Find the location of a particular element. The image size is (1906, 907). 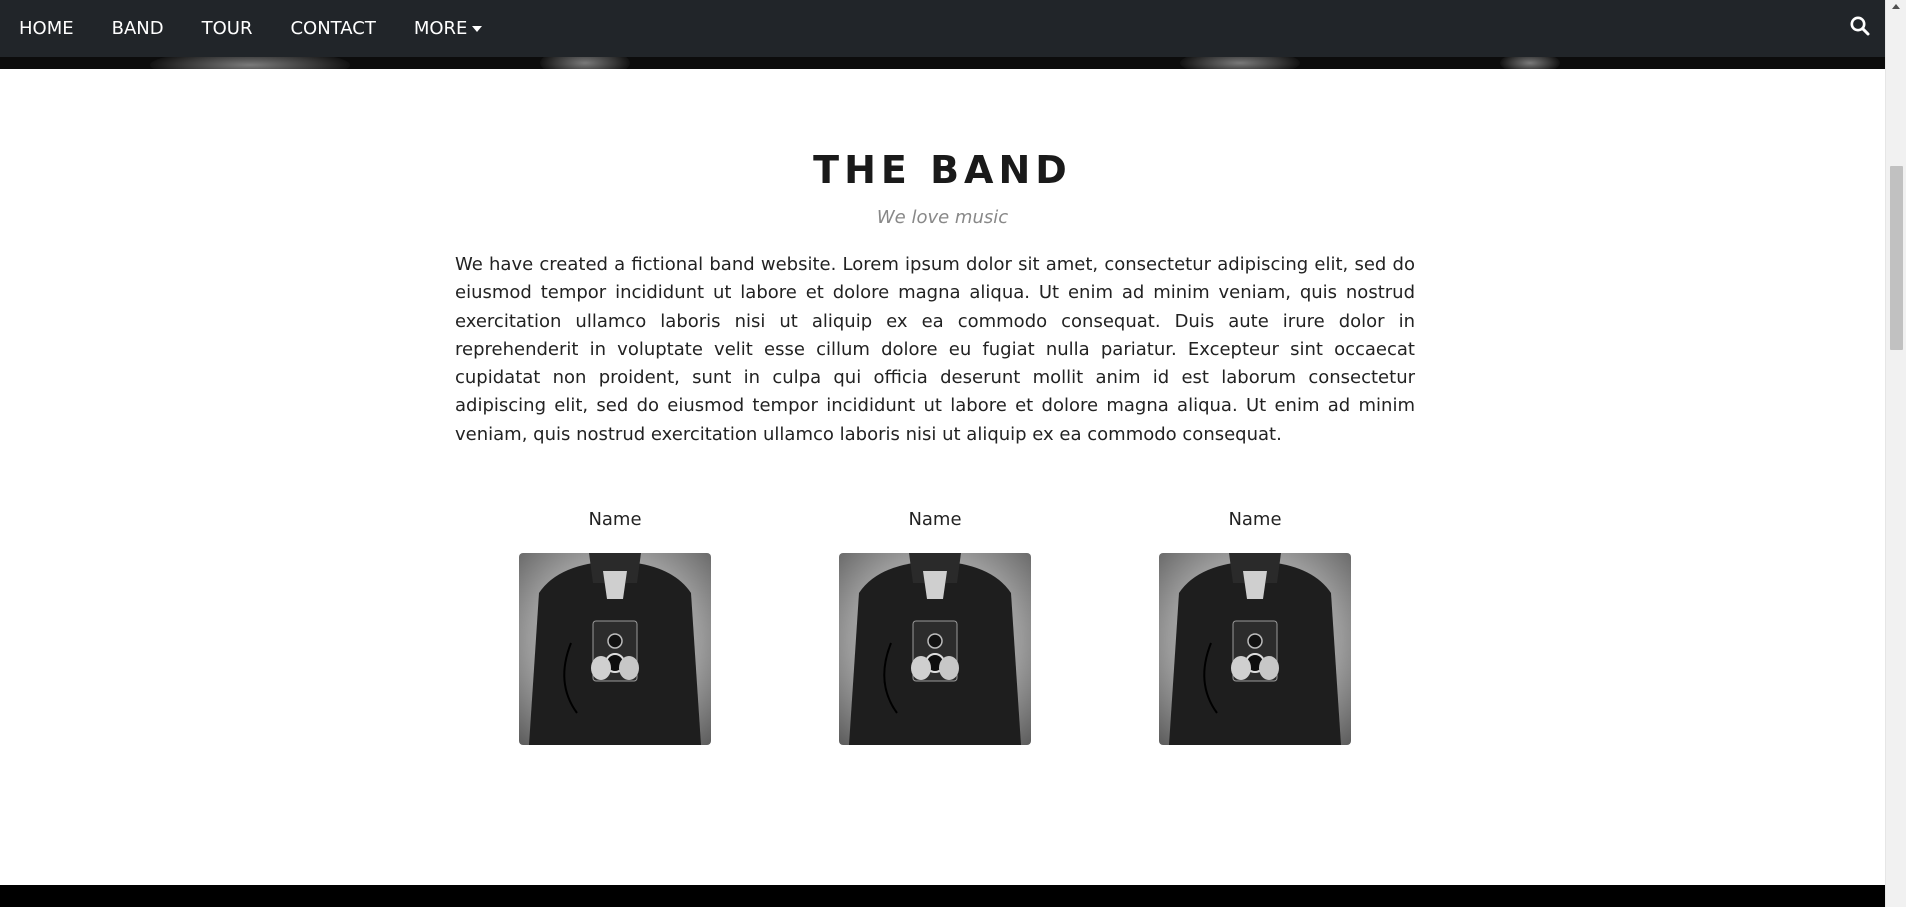

scrollbar-thumb is located at coordinates (1896, 258).